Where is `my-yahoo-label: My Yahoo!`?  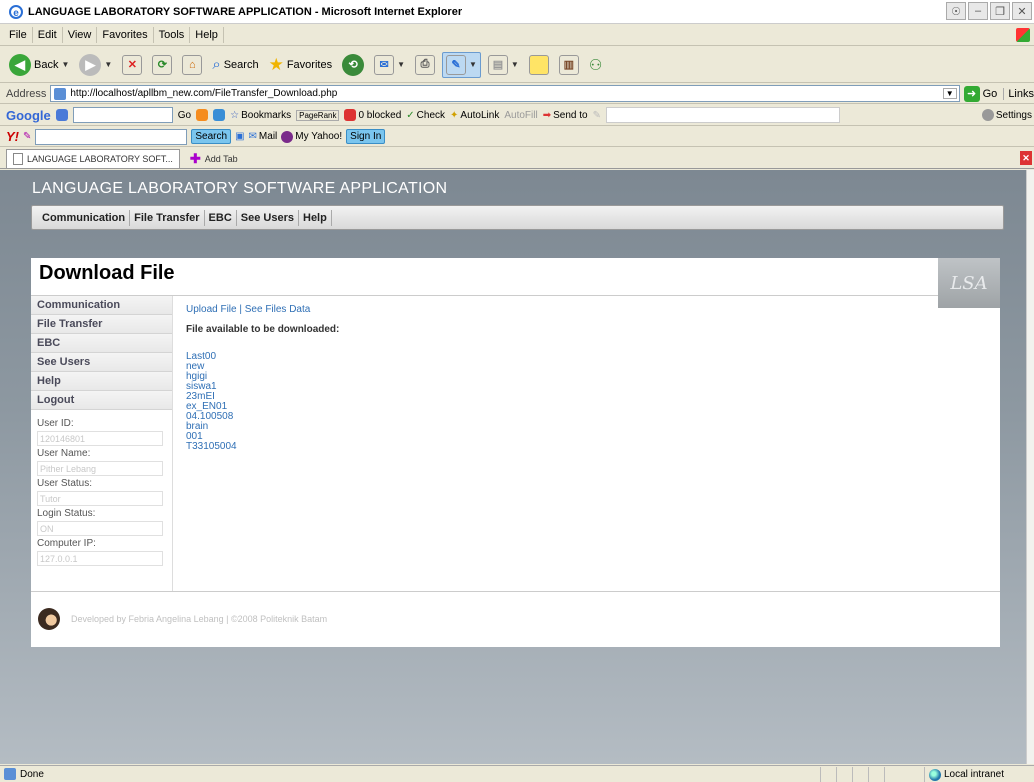
my-yahoo-label: My Yahoo! is located at coordinates (319, 136).